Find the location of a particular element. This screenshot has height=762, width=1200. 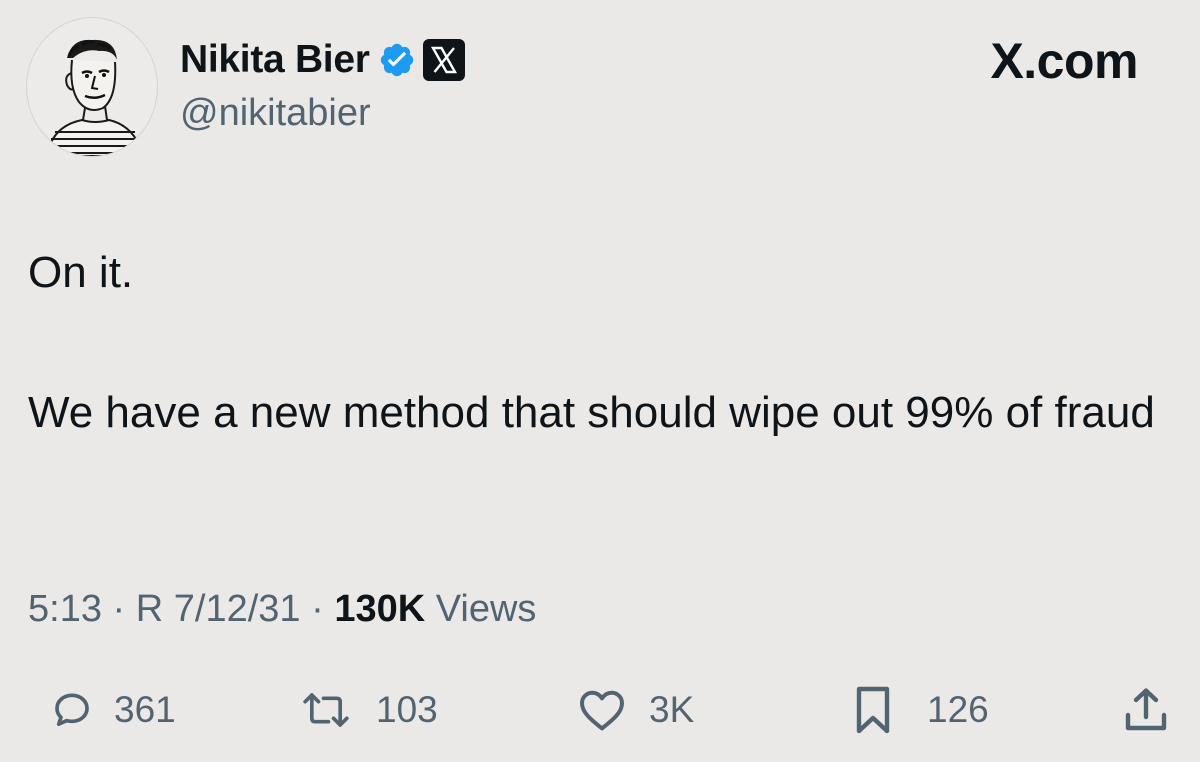

reply-button: 361 is located at coordinates (114, 710).